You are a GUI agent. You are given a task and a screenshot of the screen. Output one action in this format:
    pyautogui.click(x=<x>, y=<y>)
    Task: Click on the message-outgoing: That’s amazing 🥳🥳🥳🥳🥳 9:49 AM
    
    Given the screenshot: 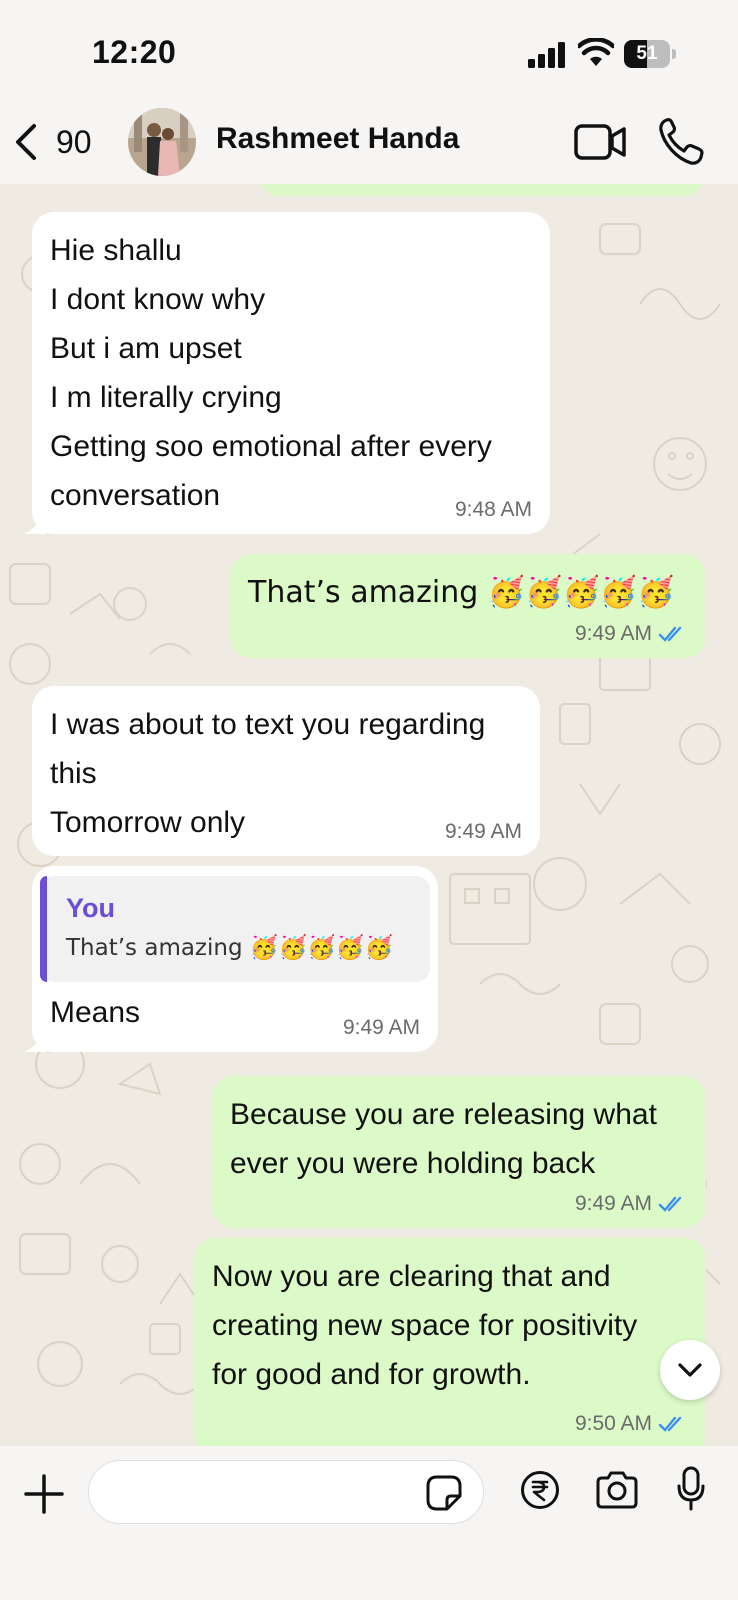 What is the action you would take?
    pyautogui.click(x=468, y=606)
    